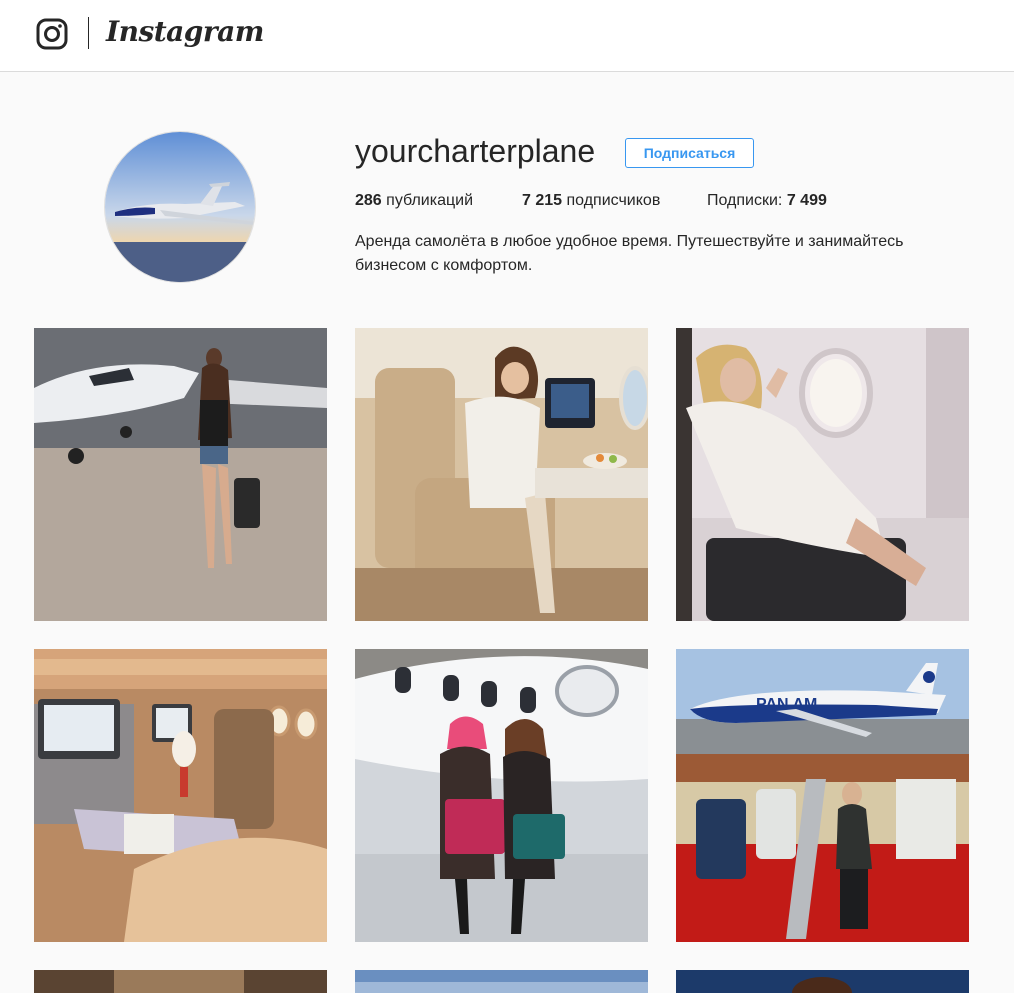  I want to click on following-count-value: 7 499, so click(806, 200).